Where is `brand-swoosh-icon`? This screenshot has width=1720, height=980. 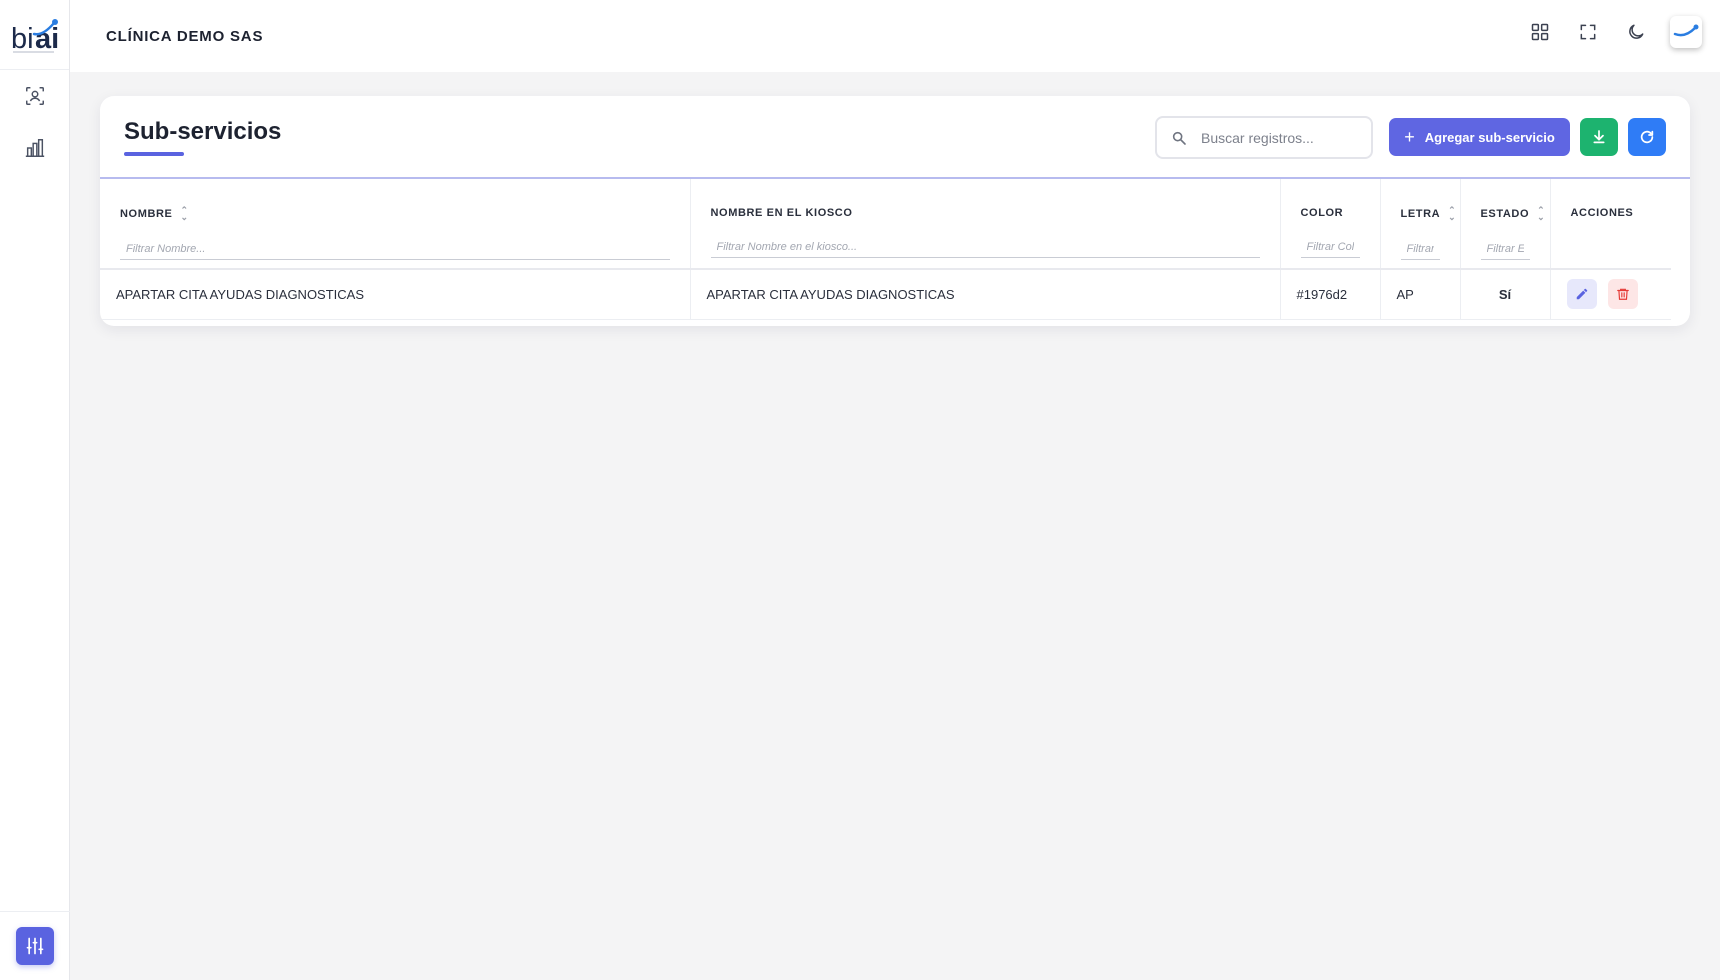
brand-swoosh-icon is located at coordinates (1686, 30).